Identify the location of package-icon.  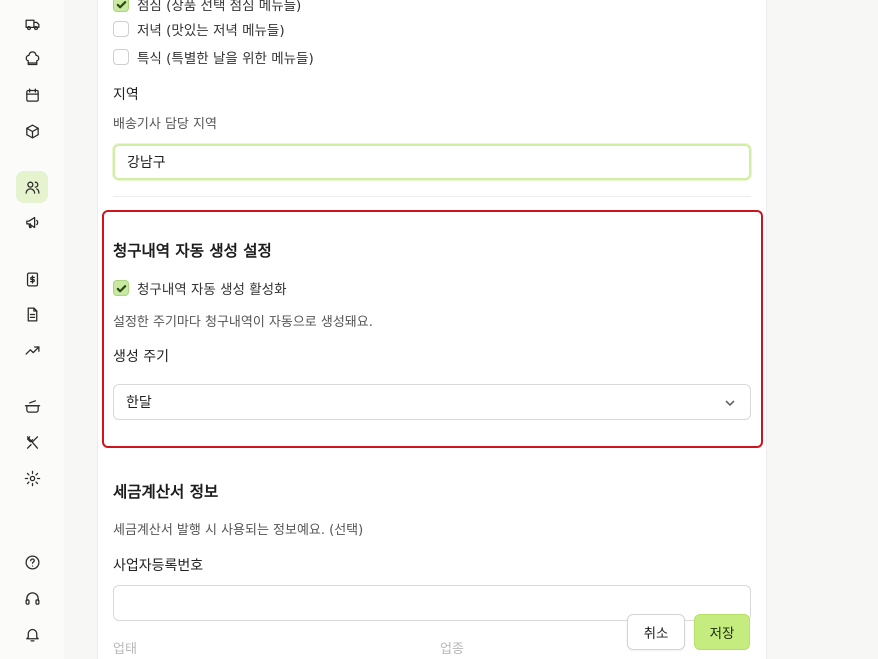
(32, 131).